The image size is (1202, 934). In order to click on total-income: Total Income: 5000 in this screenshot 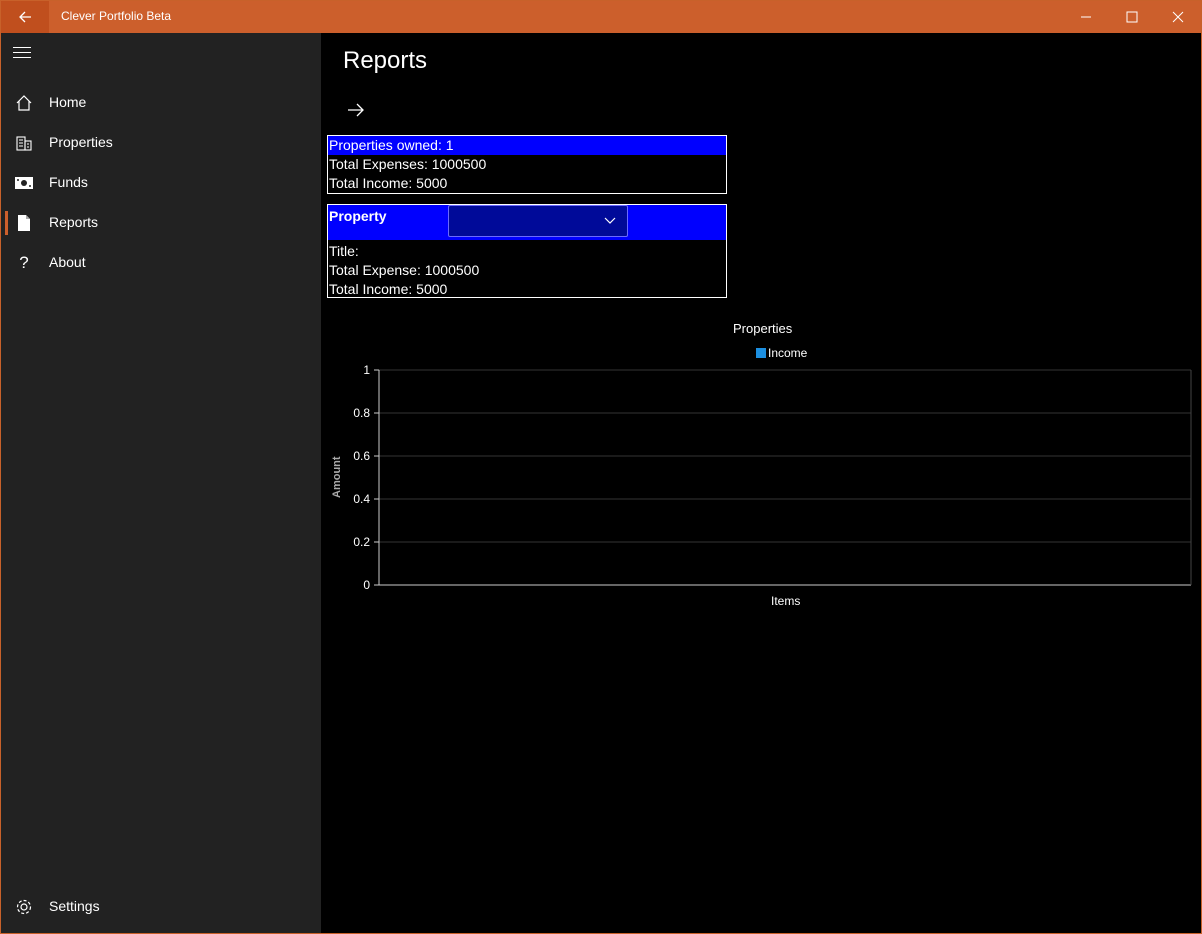, I will do `click(388, 183)`.